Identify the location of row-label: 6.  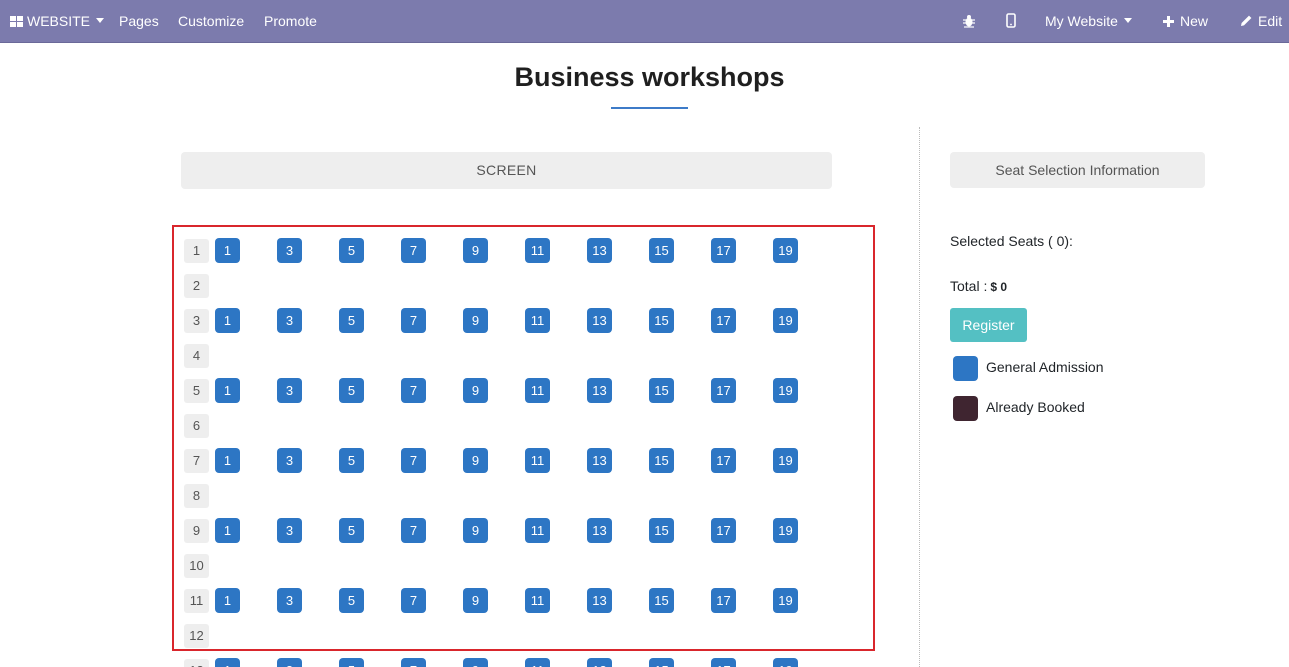
(196, 426).